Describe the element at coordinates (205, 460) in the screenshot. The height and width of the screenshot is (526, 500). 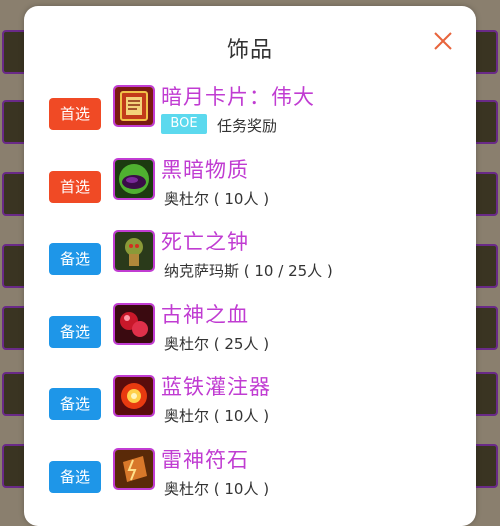
I see `item-name: 雷神符石` at that location.